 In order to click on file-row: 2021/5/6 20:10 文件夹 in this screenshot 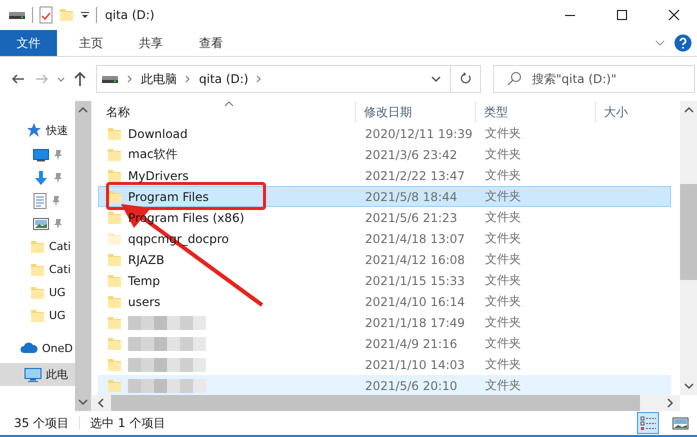, I will do `click(384, 385)`.